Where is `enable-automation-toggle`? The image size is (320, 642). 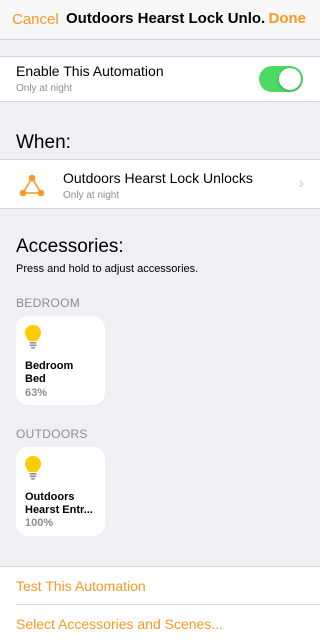 enable-automation-toggle is located at coordinates (281, 79).